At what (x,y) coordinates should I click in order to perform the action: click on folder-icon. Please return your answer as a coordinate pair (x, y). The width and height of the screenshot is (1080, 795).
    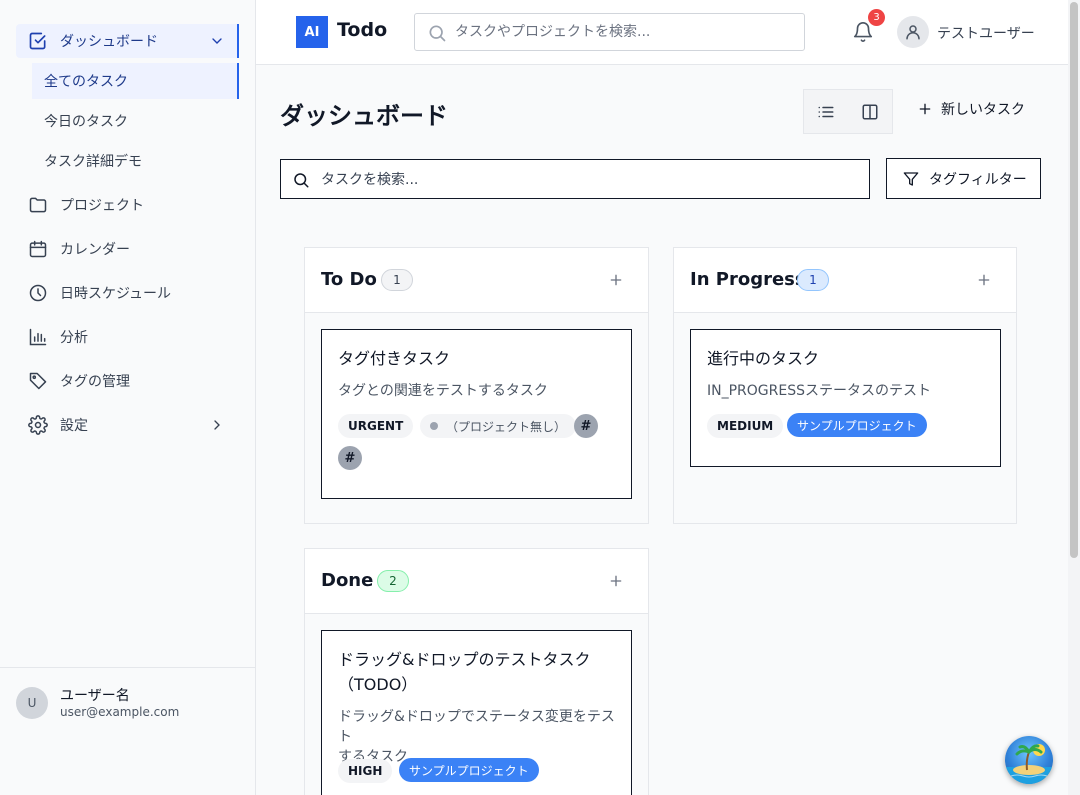
    Looking at the image, I should click on (38, 205).